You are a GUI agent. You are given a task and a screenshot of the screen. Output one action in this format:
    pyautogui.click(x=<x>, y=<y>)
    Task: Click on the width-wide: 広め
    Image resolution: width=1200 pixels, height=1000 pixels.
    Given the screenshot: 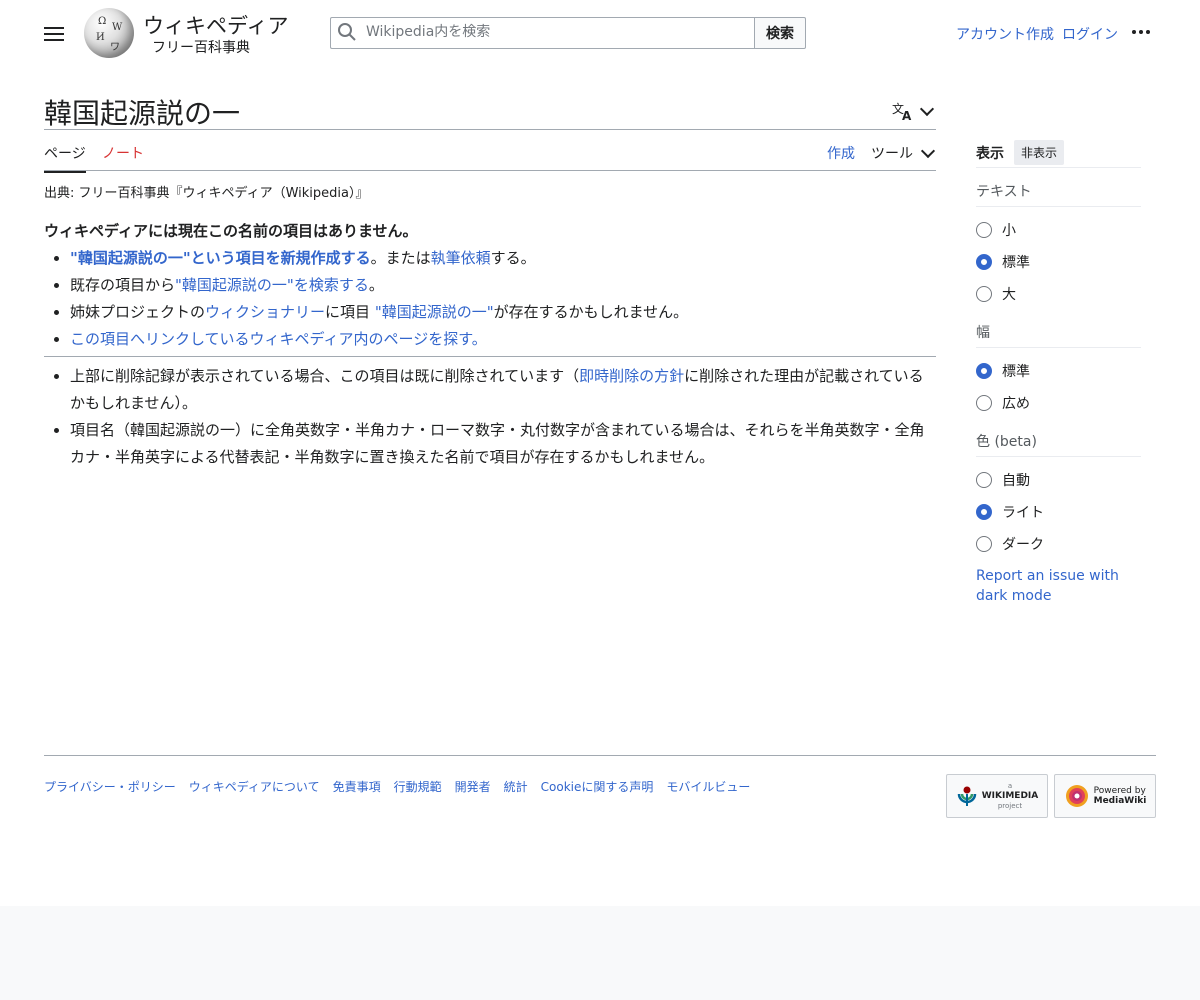 What is the action you would take?
    pyautogui.click(x=1058, y=403)
    